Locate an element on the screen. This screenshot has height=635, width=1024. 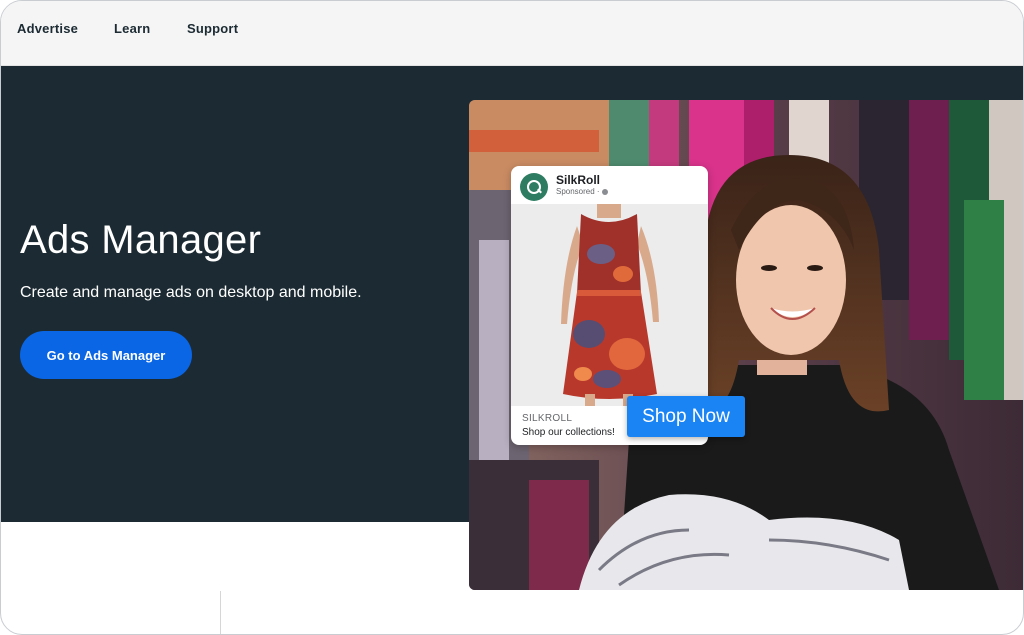
nav-support-link: Support is located at coordinates (212, 28).